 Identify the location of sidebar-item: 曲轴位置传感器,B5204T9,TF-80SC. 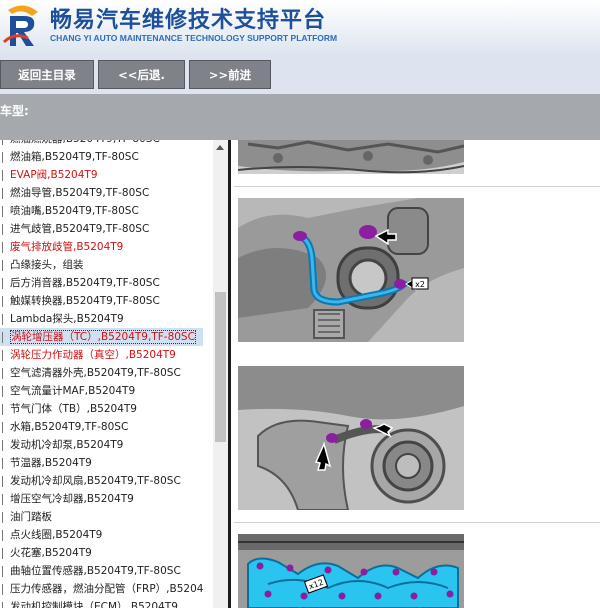
(101, 571).